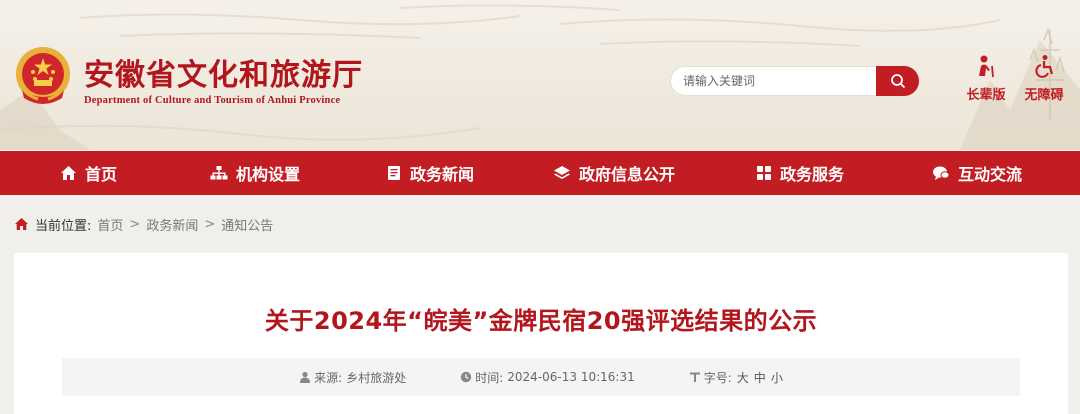 Image resolution: width=1080 pixels, height=414 pixels. Describe the element at coordinates (777, 377) in the screenshot. I see `fontsize-small: 小` at that location.